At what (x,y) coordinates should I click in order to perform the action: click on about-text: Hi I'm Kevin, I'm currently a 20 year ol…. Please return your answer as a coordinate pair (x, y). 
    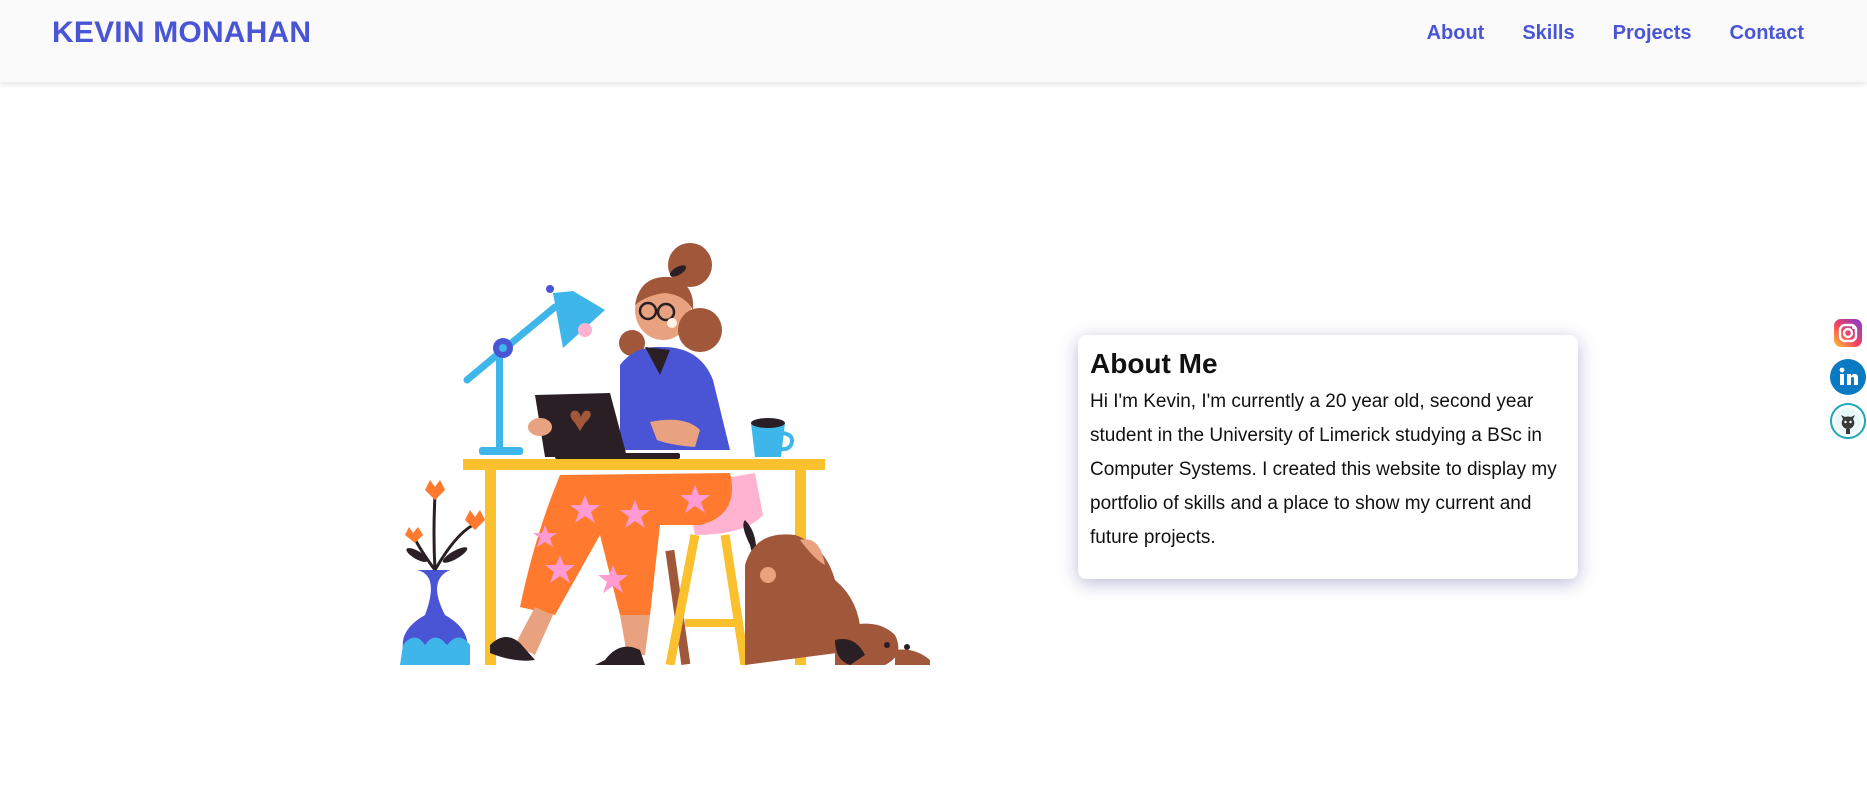
    Looking at the image, I should click on (1323, 469).